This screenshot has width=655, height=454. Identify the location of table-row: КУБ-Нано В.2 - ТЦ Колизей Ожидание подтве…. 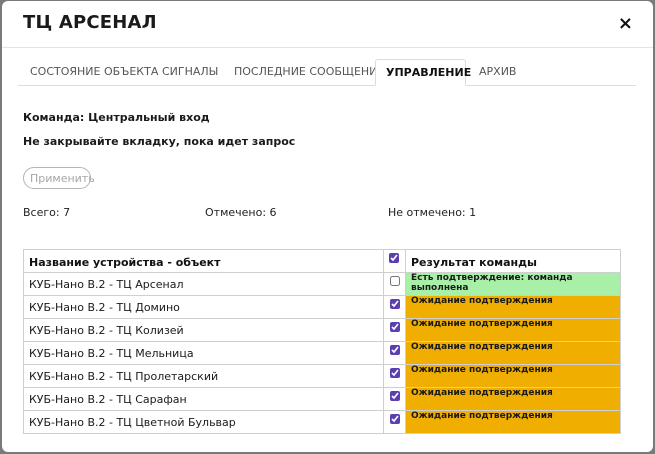
(322, 330).